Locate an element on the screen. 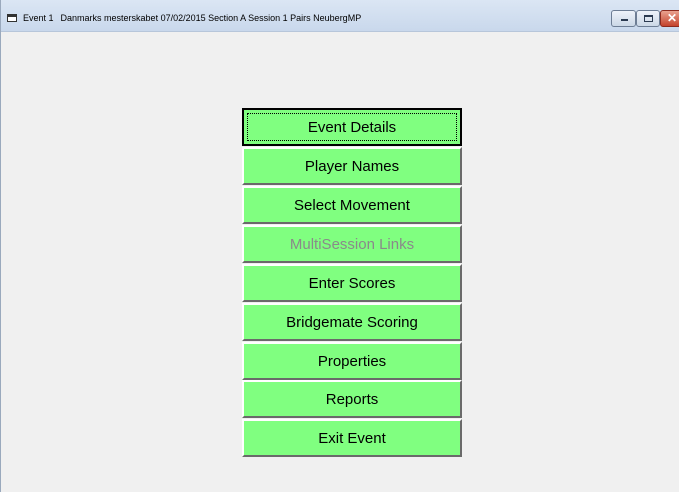  close-icon: ✕ is located at coordinates (672, 18).